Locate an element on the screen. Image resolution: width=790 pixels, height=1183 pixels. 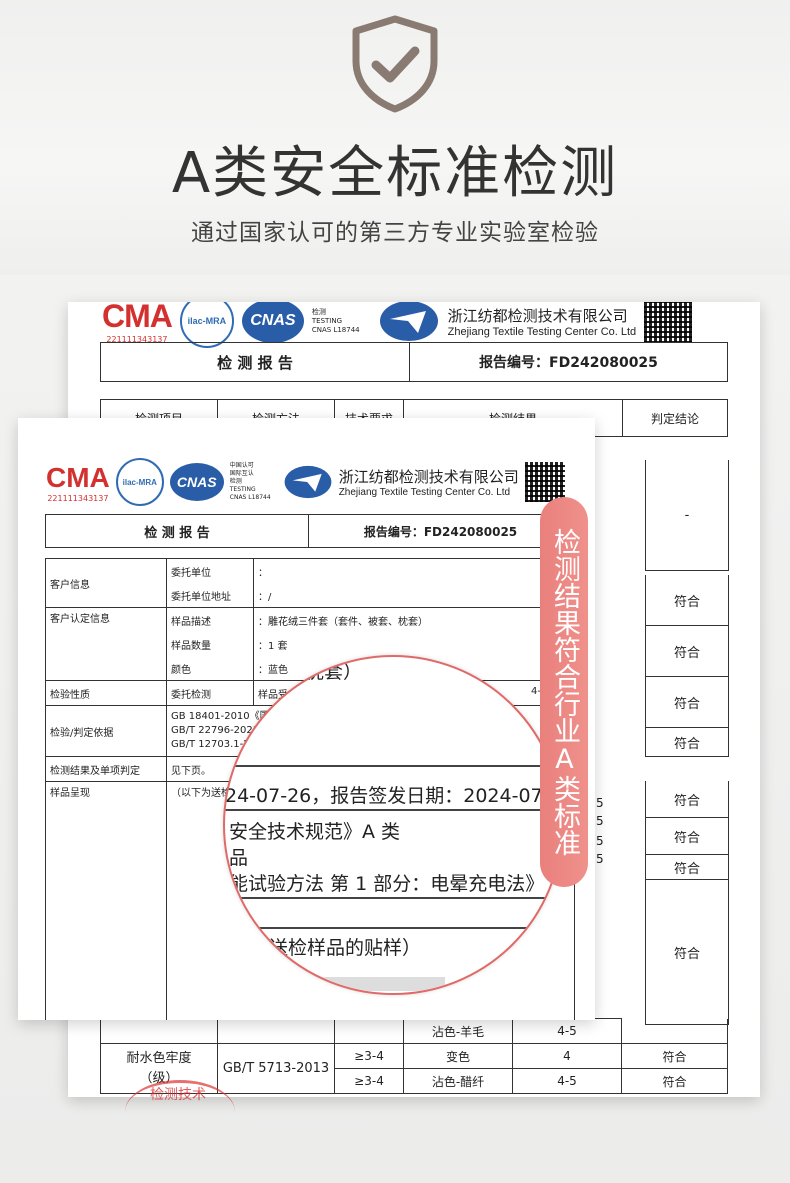
staining-wool-label: 沾色-羊毛 is located at coordinates (458, 1031).